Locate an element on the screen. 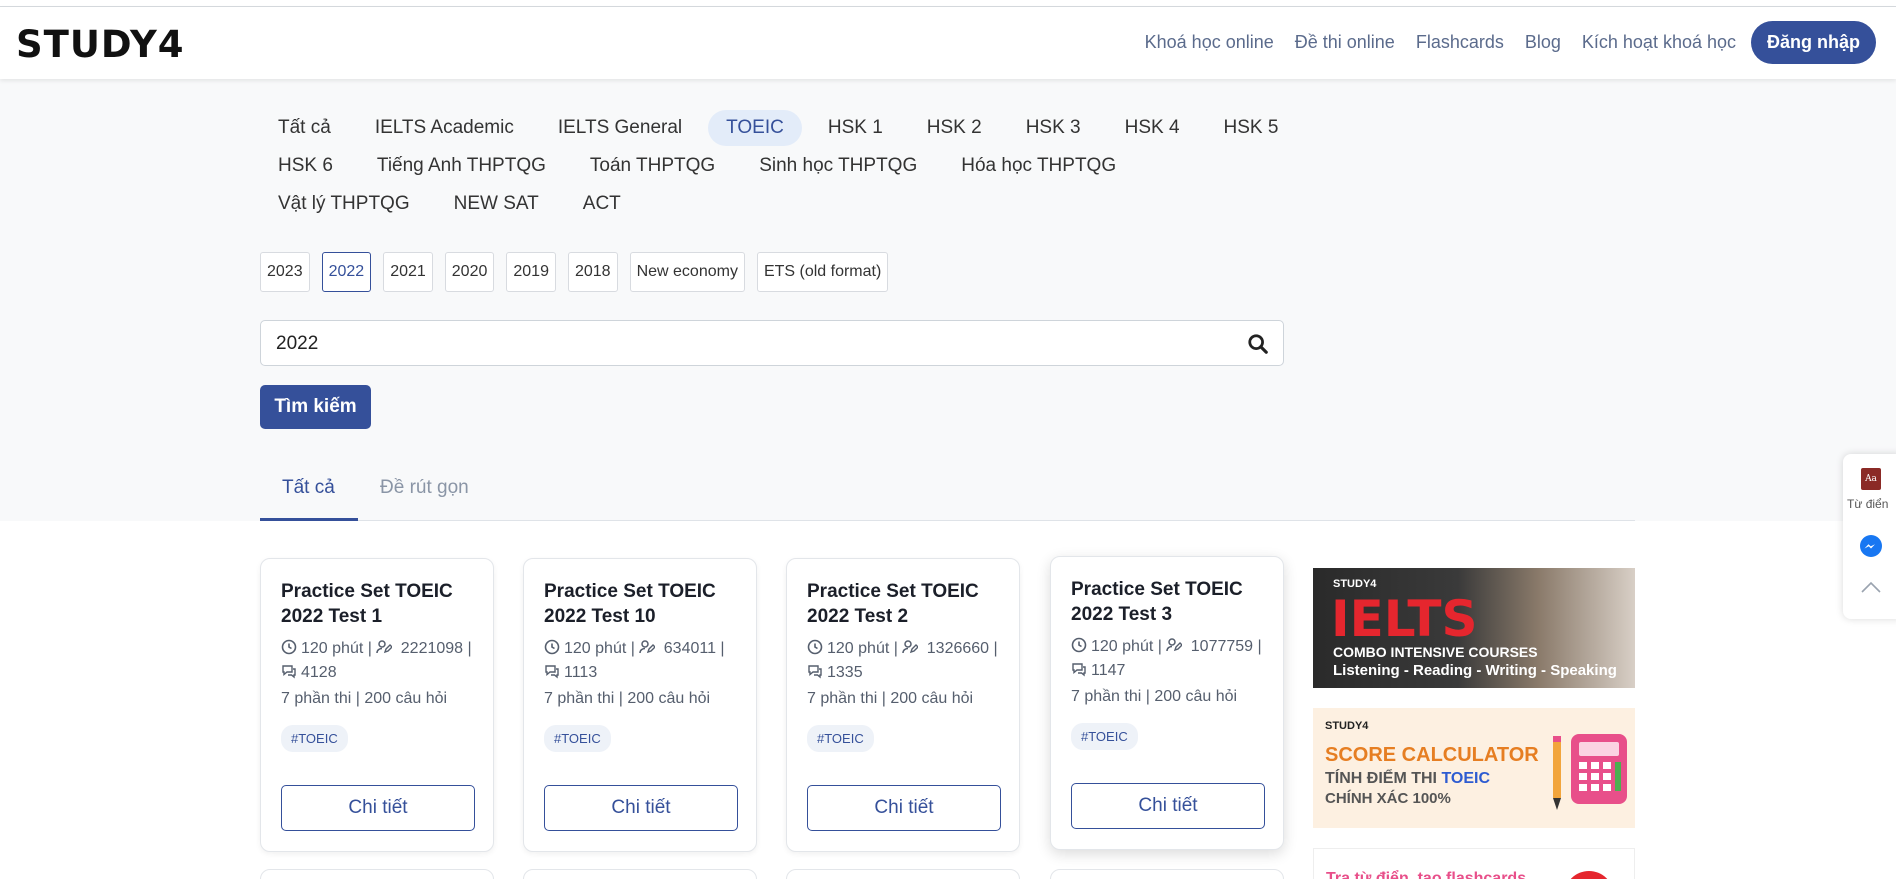 Image resolution: width=1896 pixels, height=879 pixels. category-hsk1: HSK 1 is located at coordinates (855, 128).